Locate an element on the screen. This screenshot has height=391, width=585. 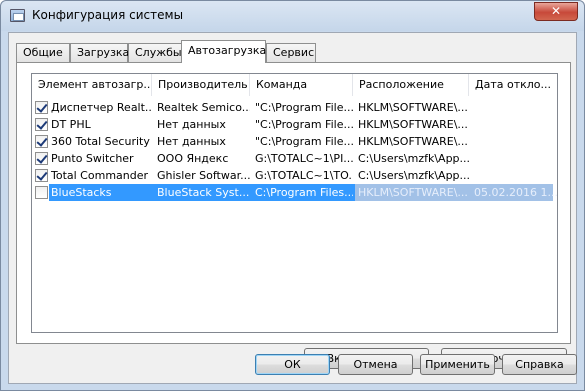
cell-item: Total Commander is located at coordinates (100, 175).